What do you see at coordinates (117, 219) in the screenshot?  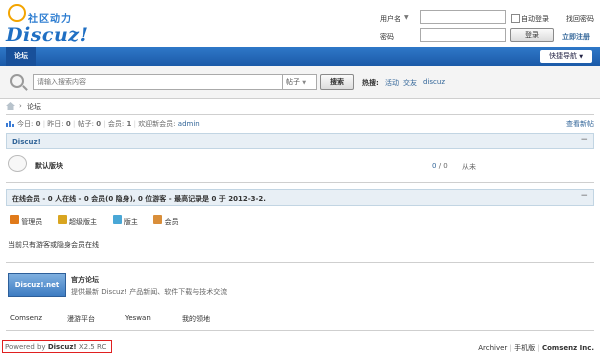 I see `moderator-icon` at bounding box center [117, 219].